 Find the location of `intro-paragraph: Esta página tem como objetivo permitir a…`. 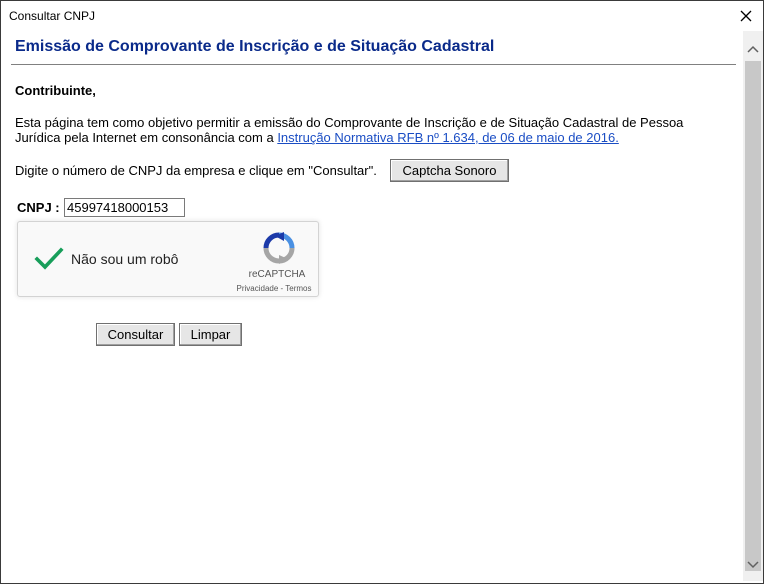

intro-paragraph: Esta página tem como objetivo permitir a… is located at coordinates (365, 130).